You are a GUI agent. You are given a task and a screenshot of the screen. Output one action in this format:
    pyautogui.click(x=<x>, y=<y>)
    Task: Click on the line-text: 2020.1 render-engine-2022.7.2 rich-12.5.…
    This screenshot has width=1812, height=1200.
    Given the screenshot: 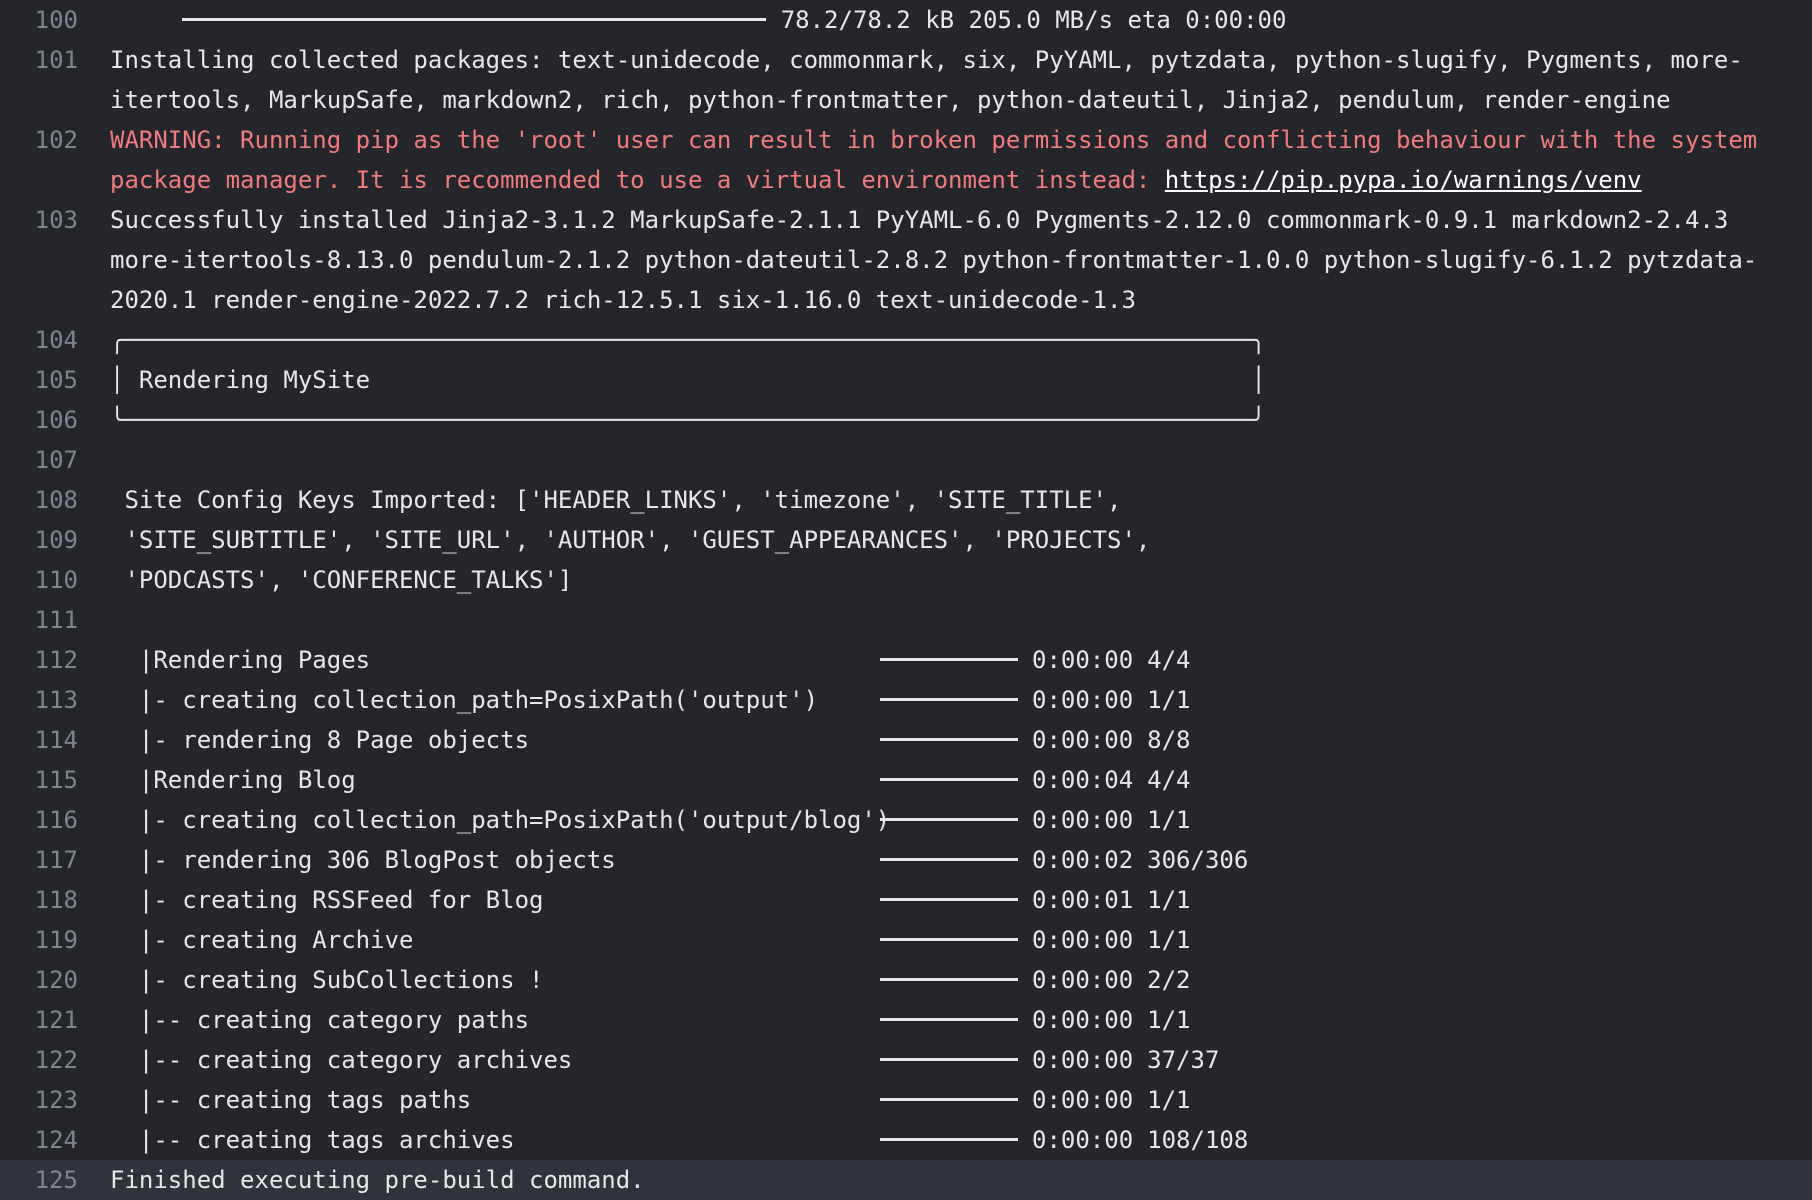 What is the action you would take?
    pyautogui.click(x=623, y=300)
    